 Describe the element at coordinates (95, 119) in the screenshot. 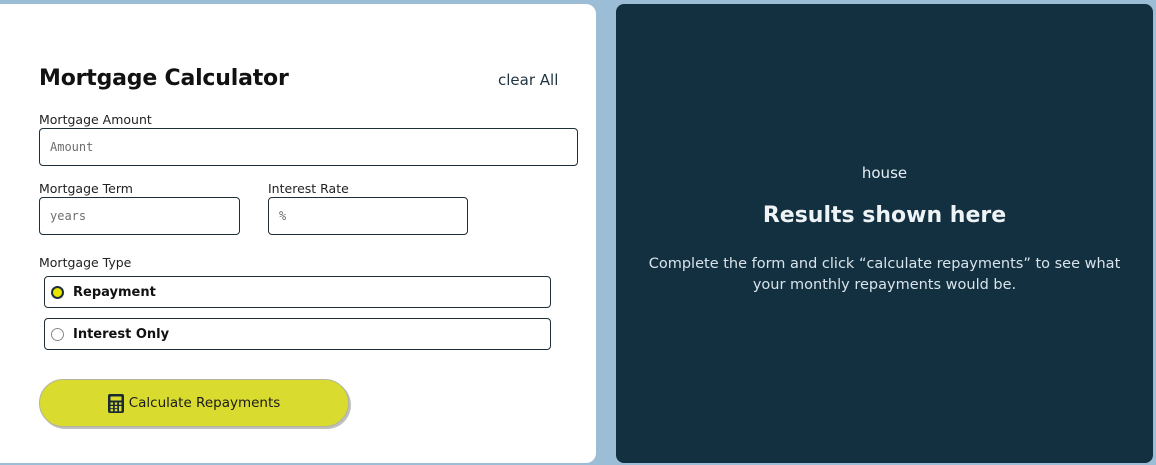

I see `mortgage-amount-label: Mortgage Amount` at that location.